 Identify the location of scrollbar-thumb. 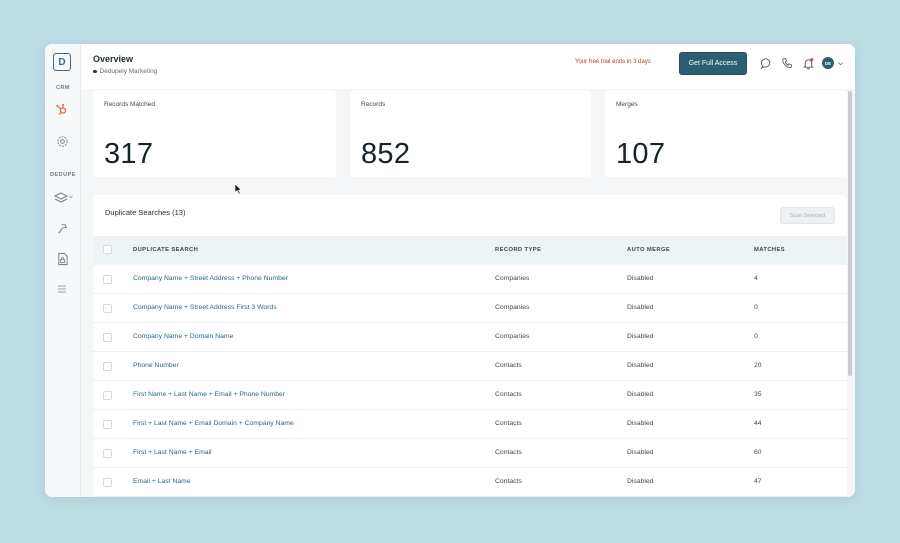
(850, 233).